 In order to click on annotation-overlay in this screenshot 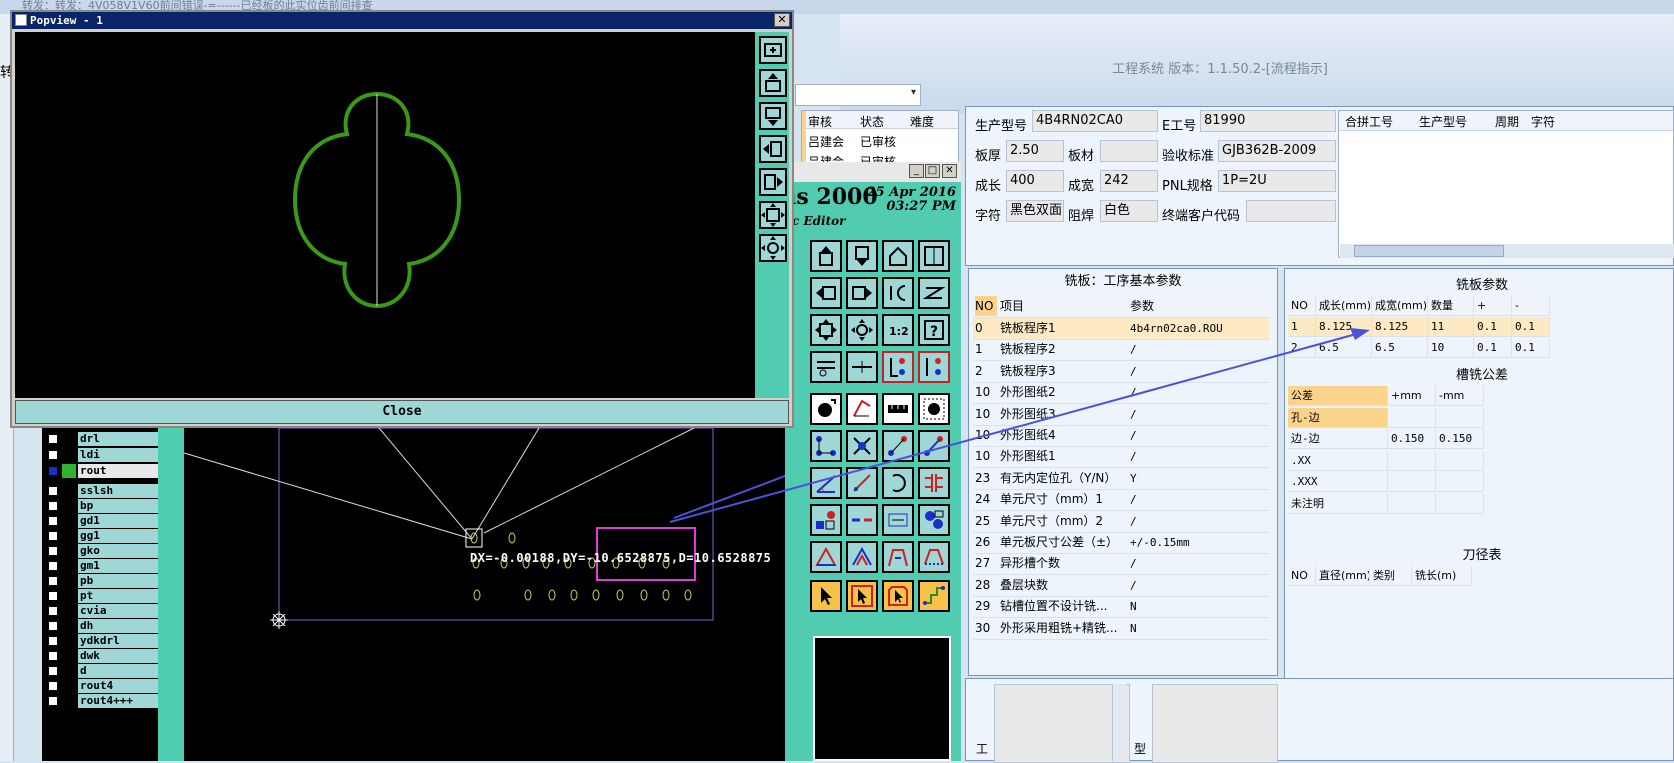, I will do `click(1019, 425)`.